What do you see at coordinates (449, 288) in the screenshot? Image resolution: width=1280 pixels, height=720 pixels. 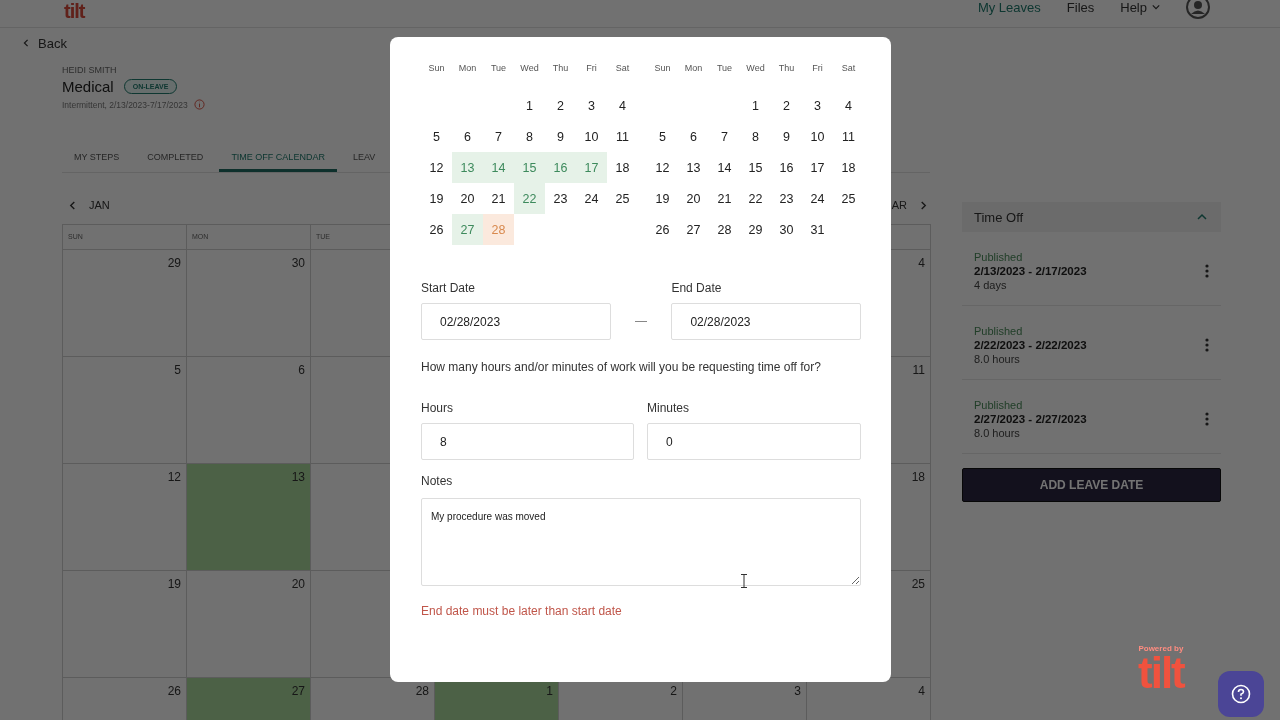 I see `field-label: Start Date` at bounding box center [449, 288].